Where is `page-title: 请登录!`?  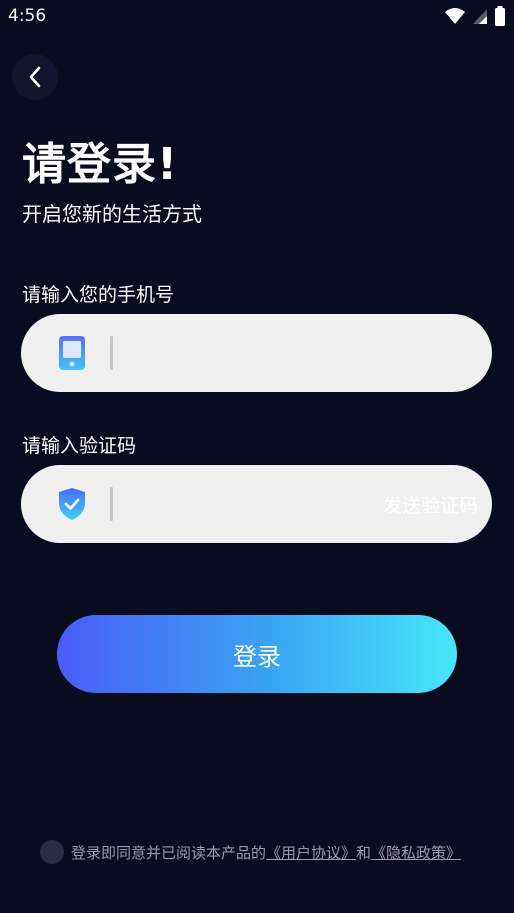 page-title: 请登录! is located at coordinates (100, 164).